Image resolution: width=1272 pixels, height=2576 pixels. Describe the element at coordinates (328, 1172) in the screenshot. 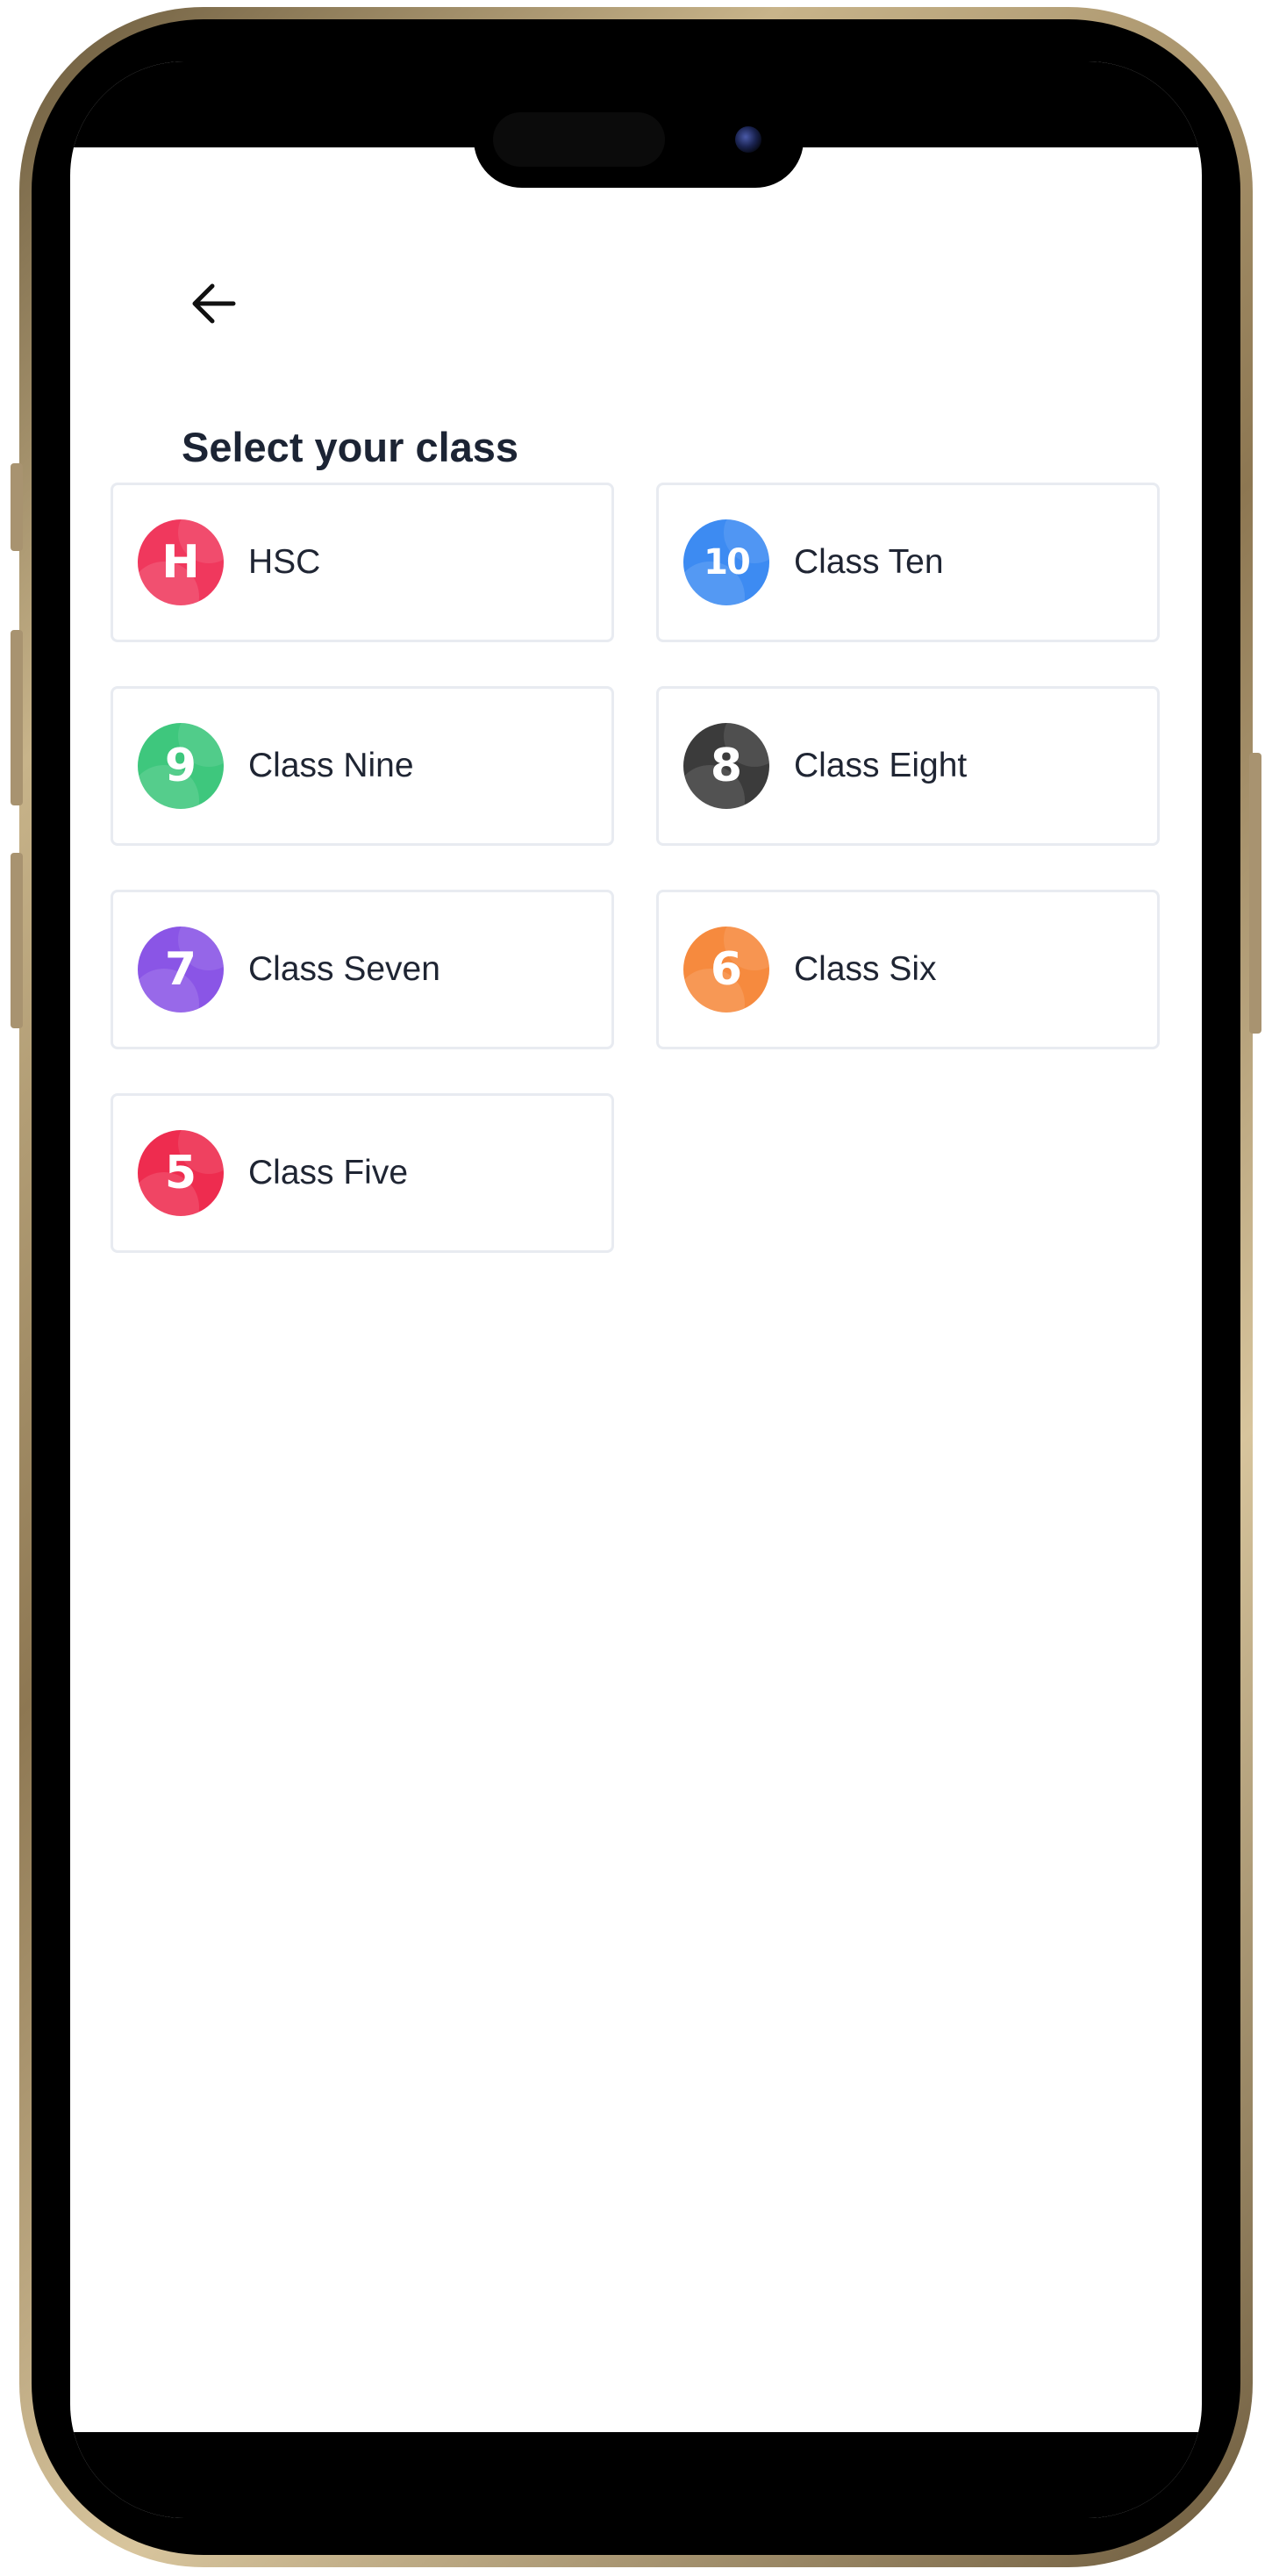

I see `class-label: Class Five` at that location.